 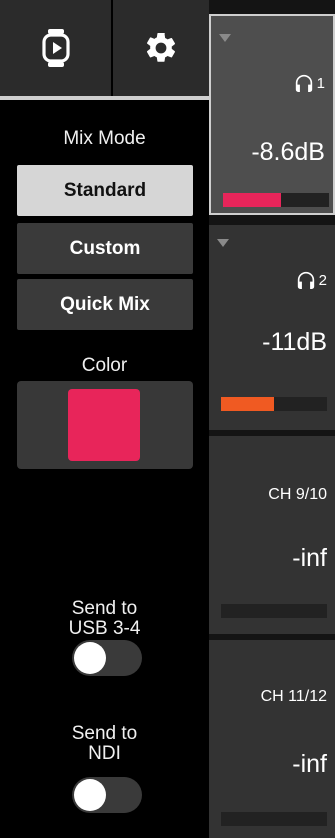 What do you see at coordinates (322, 280) in the screenshot?
I see `headphone-number: 2` at bounding box center [322, 280].